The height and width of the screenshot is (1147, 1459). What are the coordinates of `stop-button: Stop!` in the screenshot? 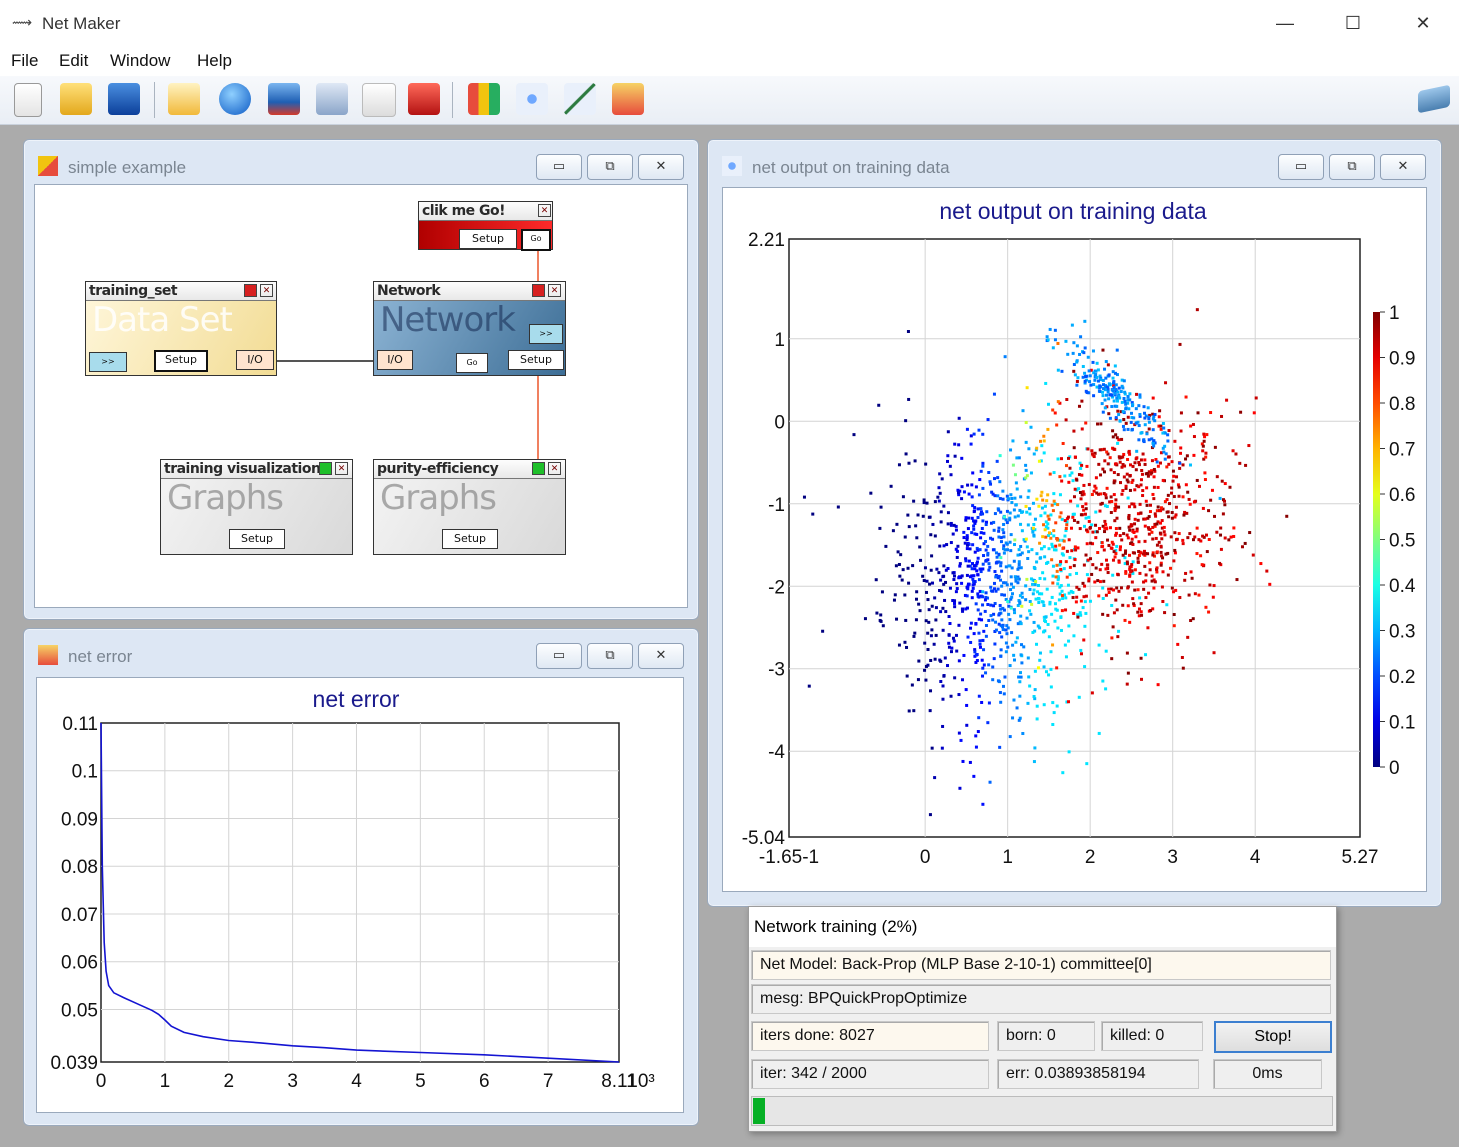 It's located at (1273, 1037).